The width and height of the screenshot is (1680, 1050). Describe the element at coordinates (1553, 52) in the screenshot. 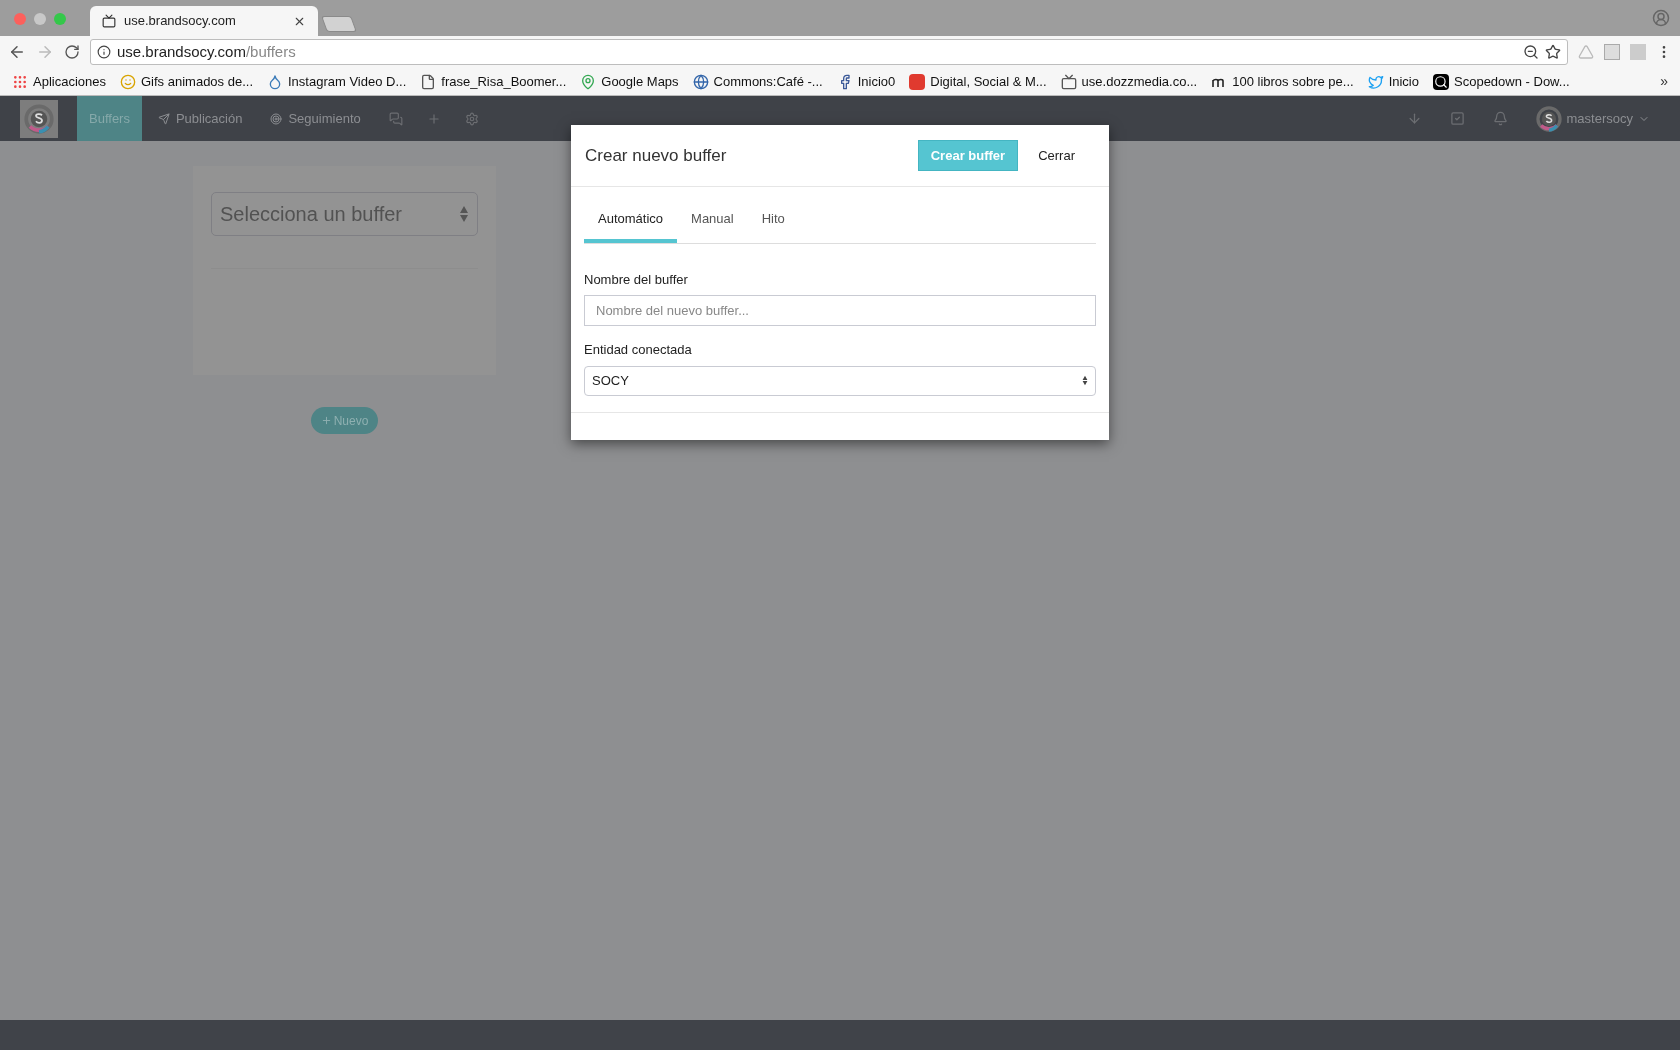

I see `bookmark-star-icon` at that location.